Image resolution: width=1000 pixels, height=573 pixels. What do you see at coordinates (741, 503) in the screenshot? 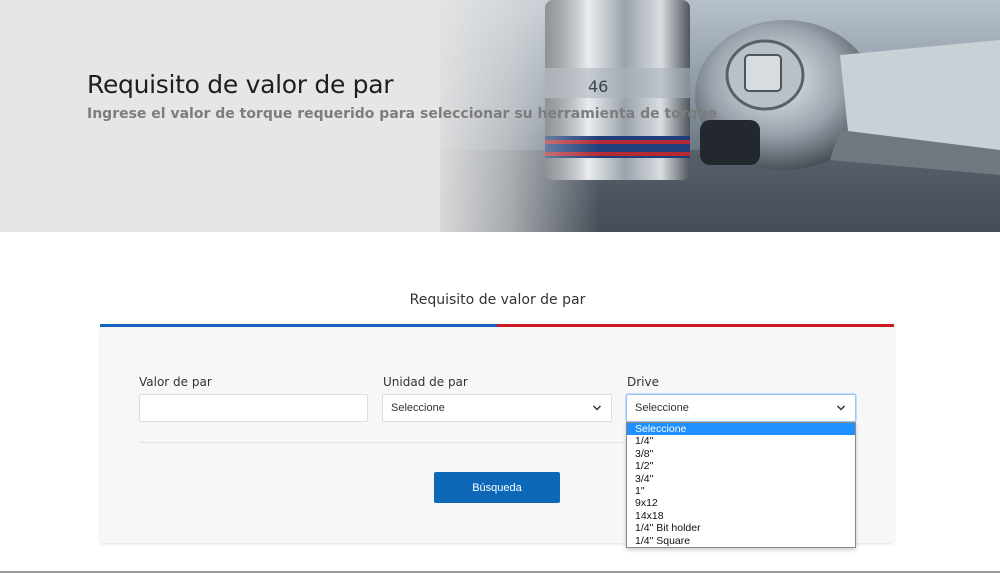
I see `drive-option: 9x12` at bounding box center [741, 503].